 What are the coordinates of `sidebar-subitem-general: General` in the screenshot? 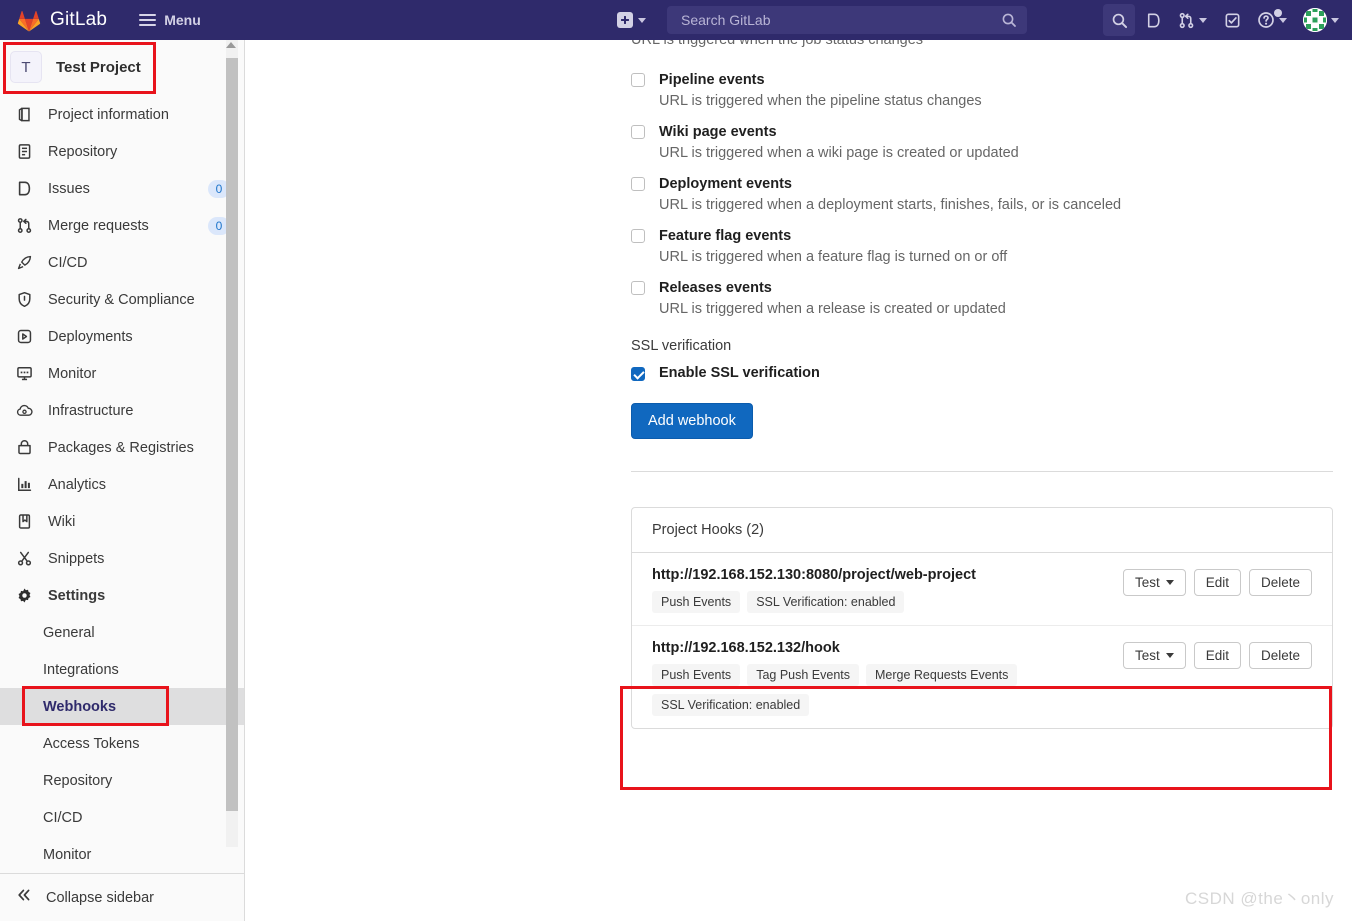 It's located at (122, 632).